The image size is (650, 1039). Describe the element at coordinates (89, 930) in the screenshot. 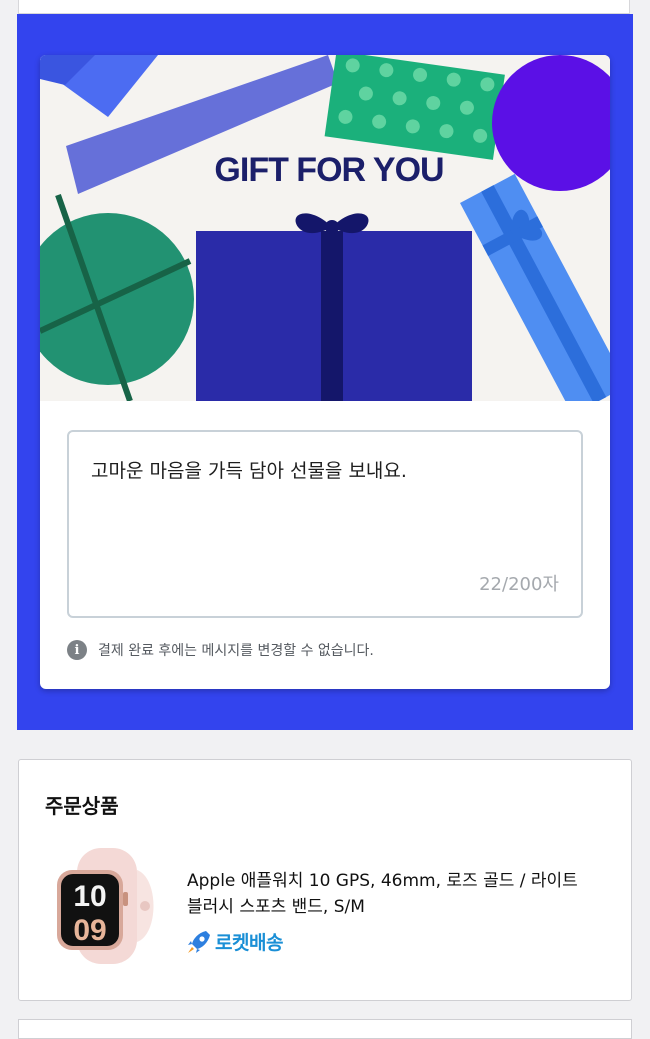

I see `svg-text: 09` at that location.